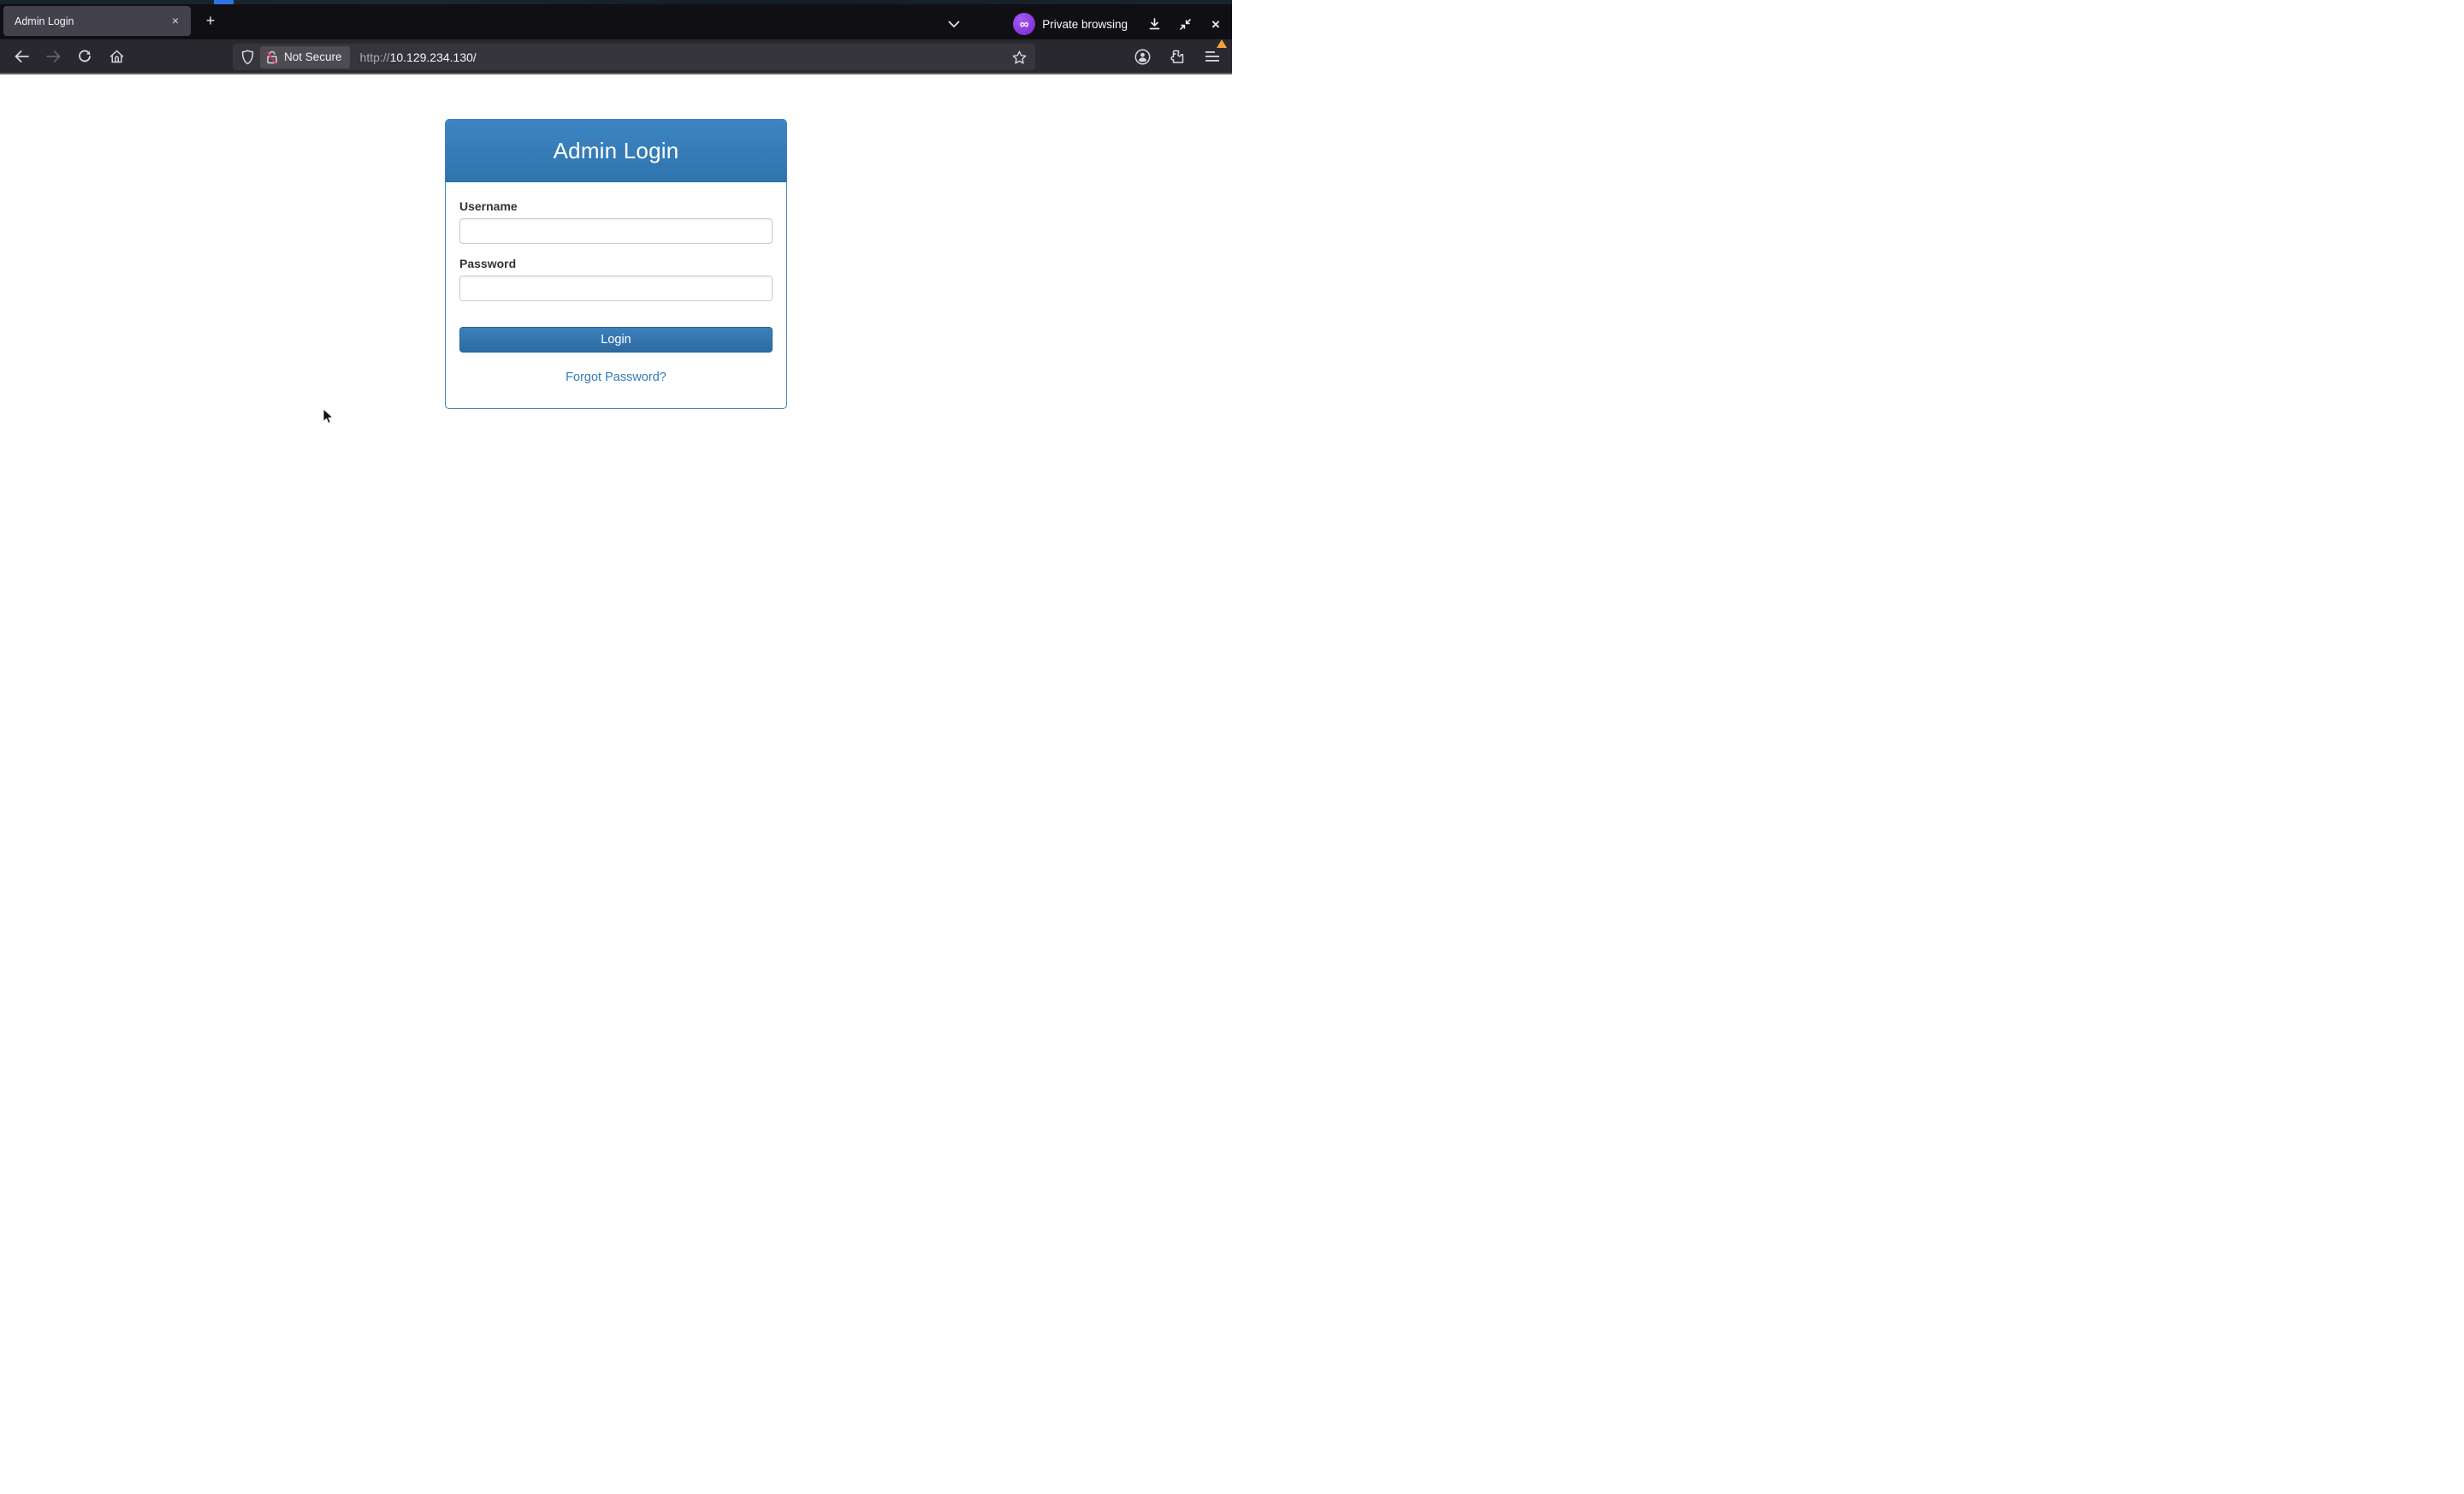 This screenshot has height=1494, width=2464. Describe the element at coordinates (1154, 24) in the screenshot. I see `window-minimize-icon` at that location.